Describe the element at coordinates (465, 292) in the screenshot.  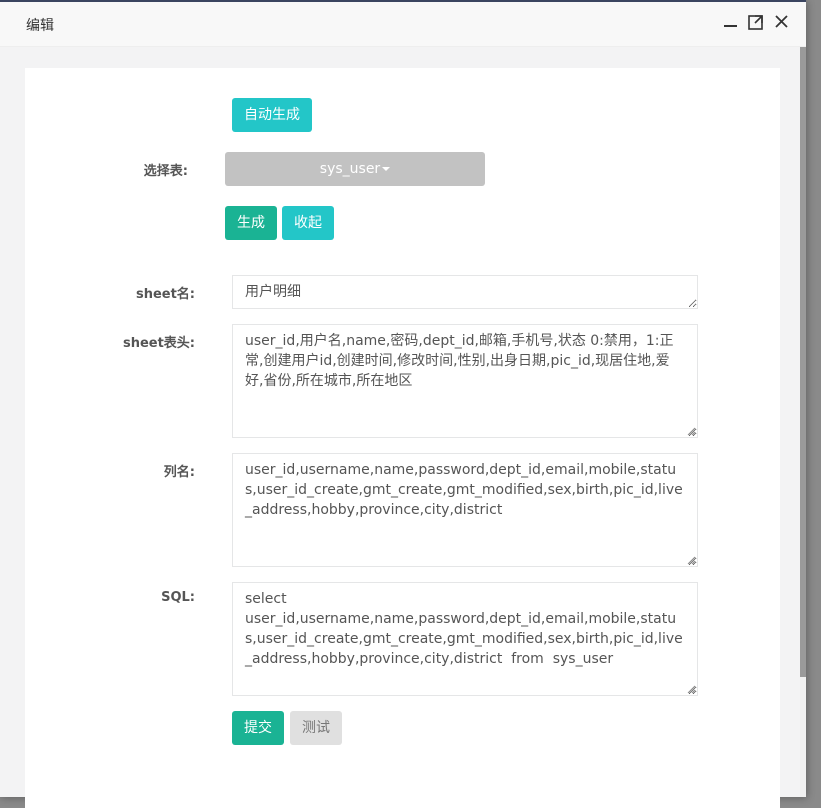
I see `sheet-name-input: 用户明细` at that location.